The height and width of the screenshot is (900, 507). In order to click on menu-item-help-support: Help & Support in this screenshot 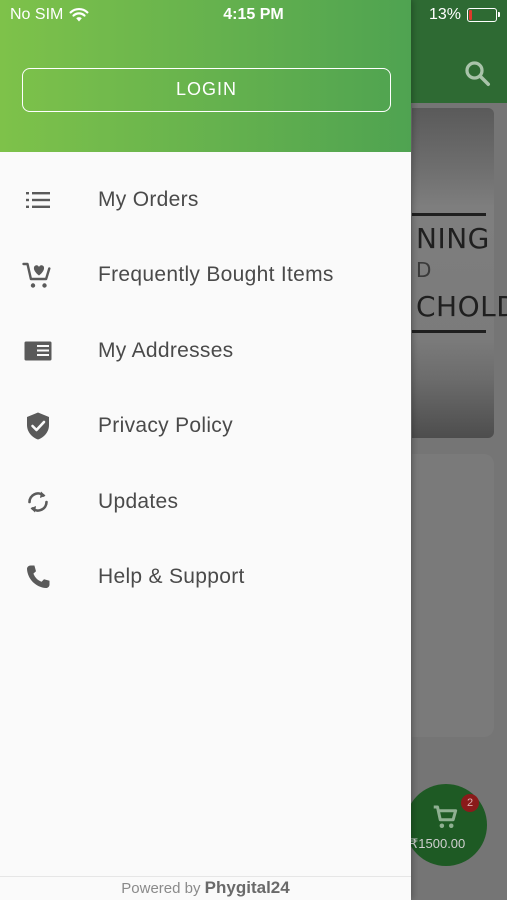, I will do `click(205, 578)`.